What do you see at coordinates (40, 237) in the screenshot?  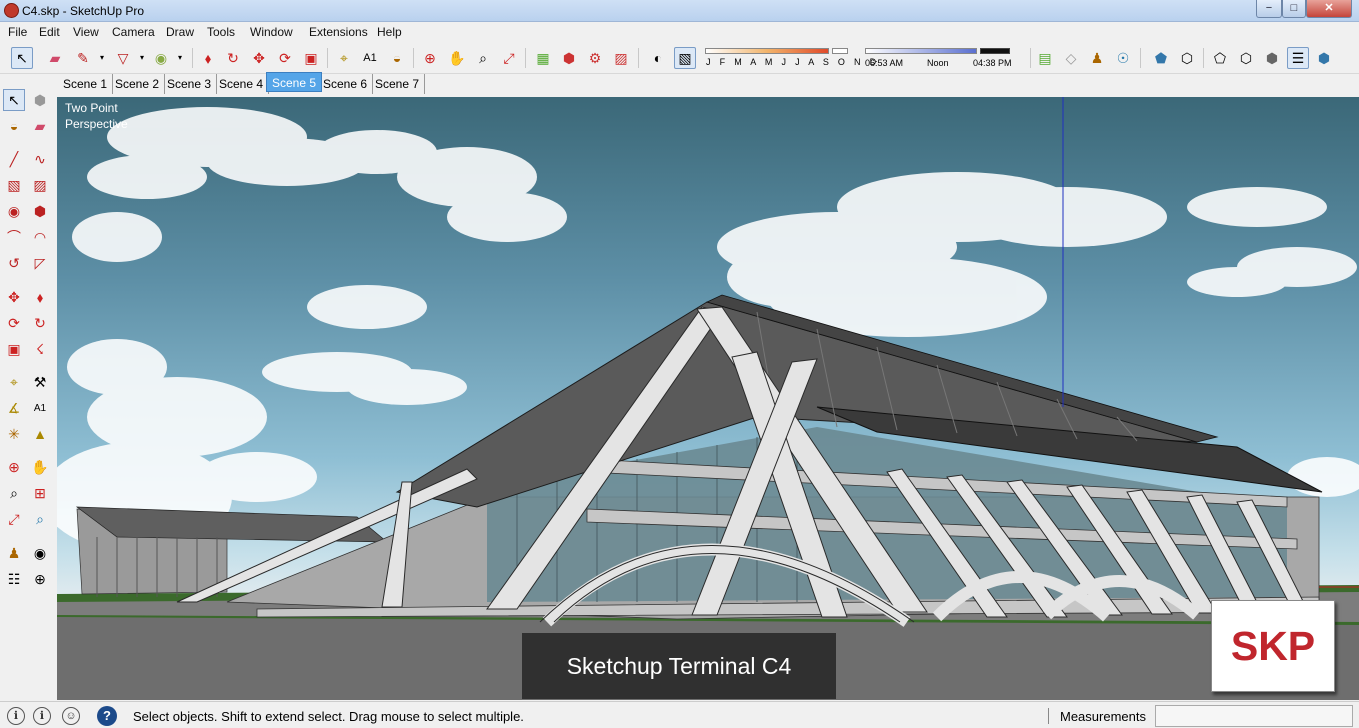 I see `two-point-arc-icon: ◠` at bounding box center [40, 237].